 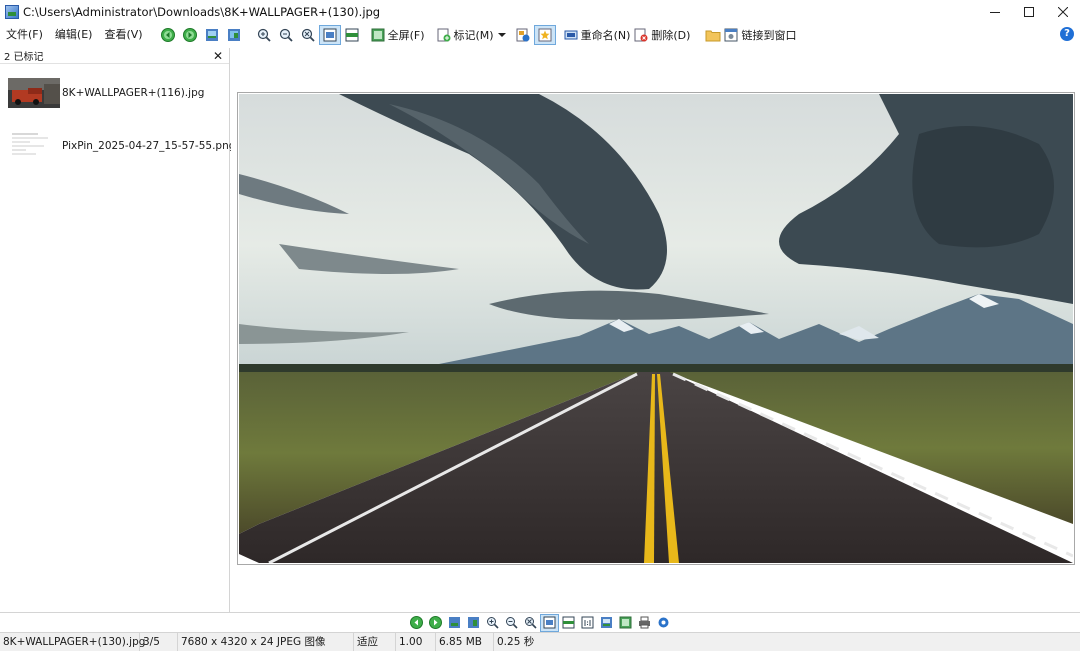 I want to click on status-dimensions: 7680 x 4320 x 24 JPEG 图像, so click(x=266, y=641).